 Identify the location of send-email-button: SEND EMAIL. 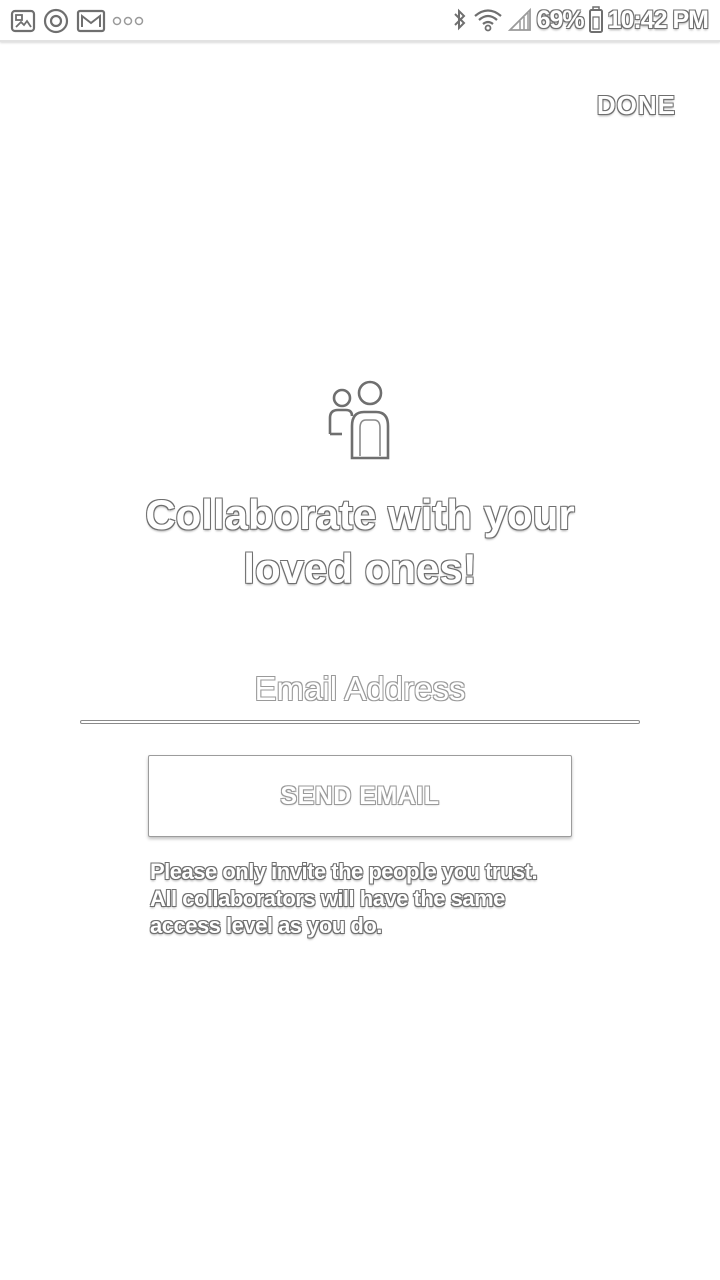
(360, 796).